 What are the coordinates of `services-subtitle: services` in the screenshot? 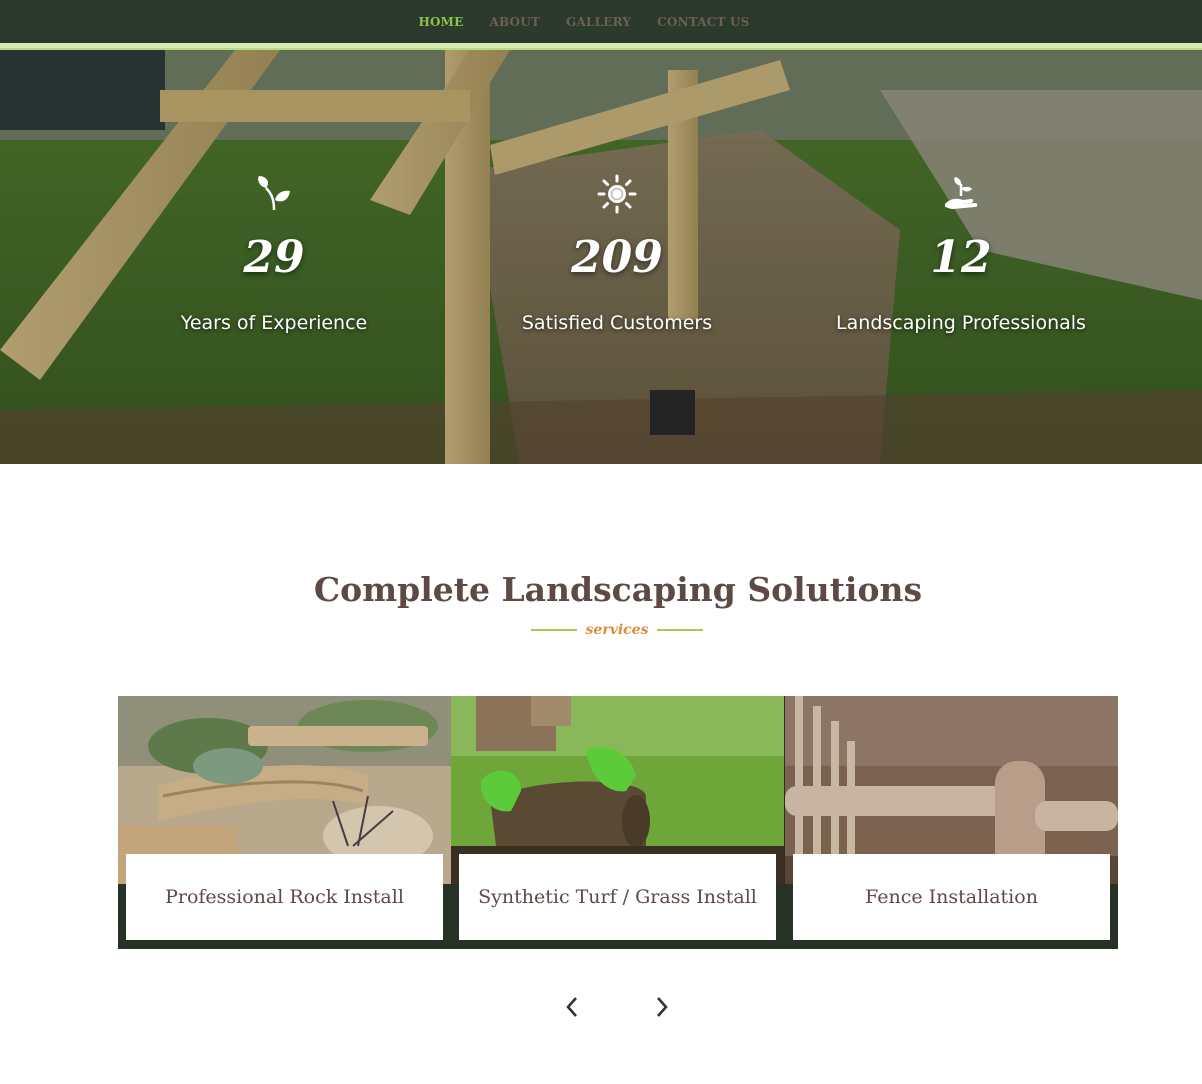 It's located at (617, 630).